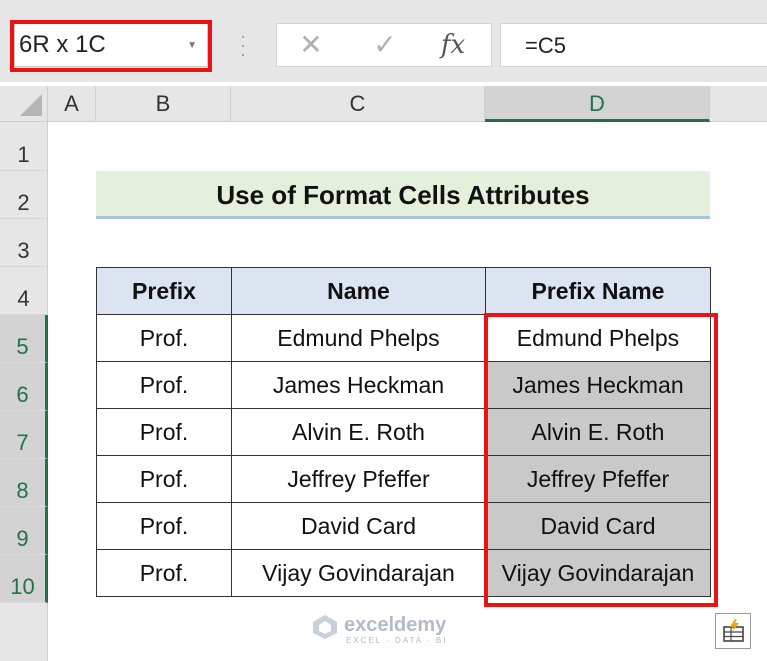 The width and height of the screenshot is (767, 661). Describe the element at coordinates (164, 291) in the screenshot. I see `header-prefix: Prefix` at that location.